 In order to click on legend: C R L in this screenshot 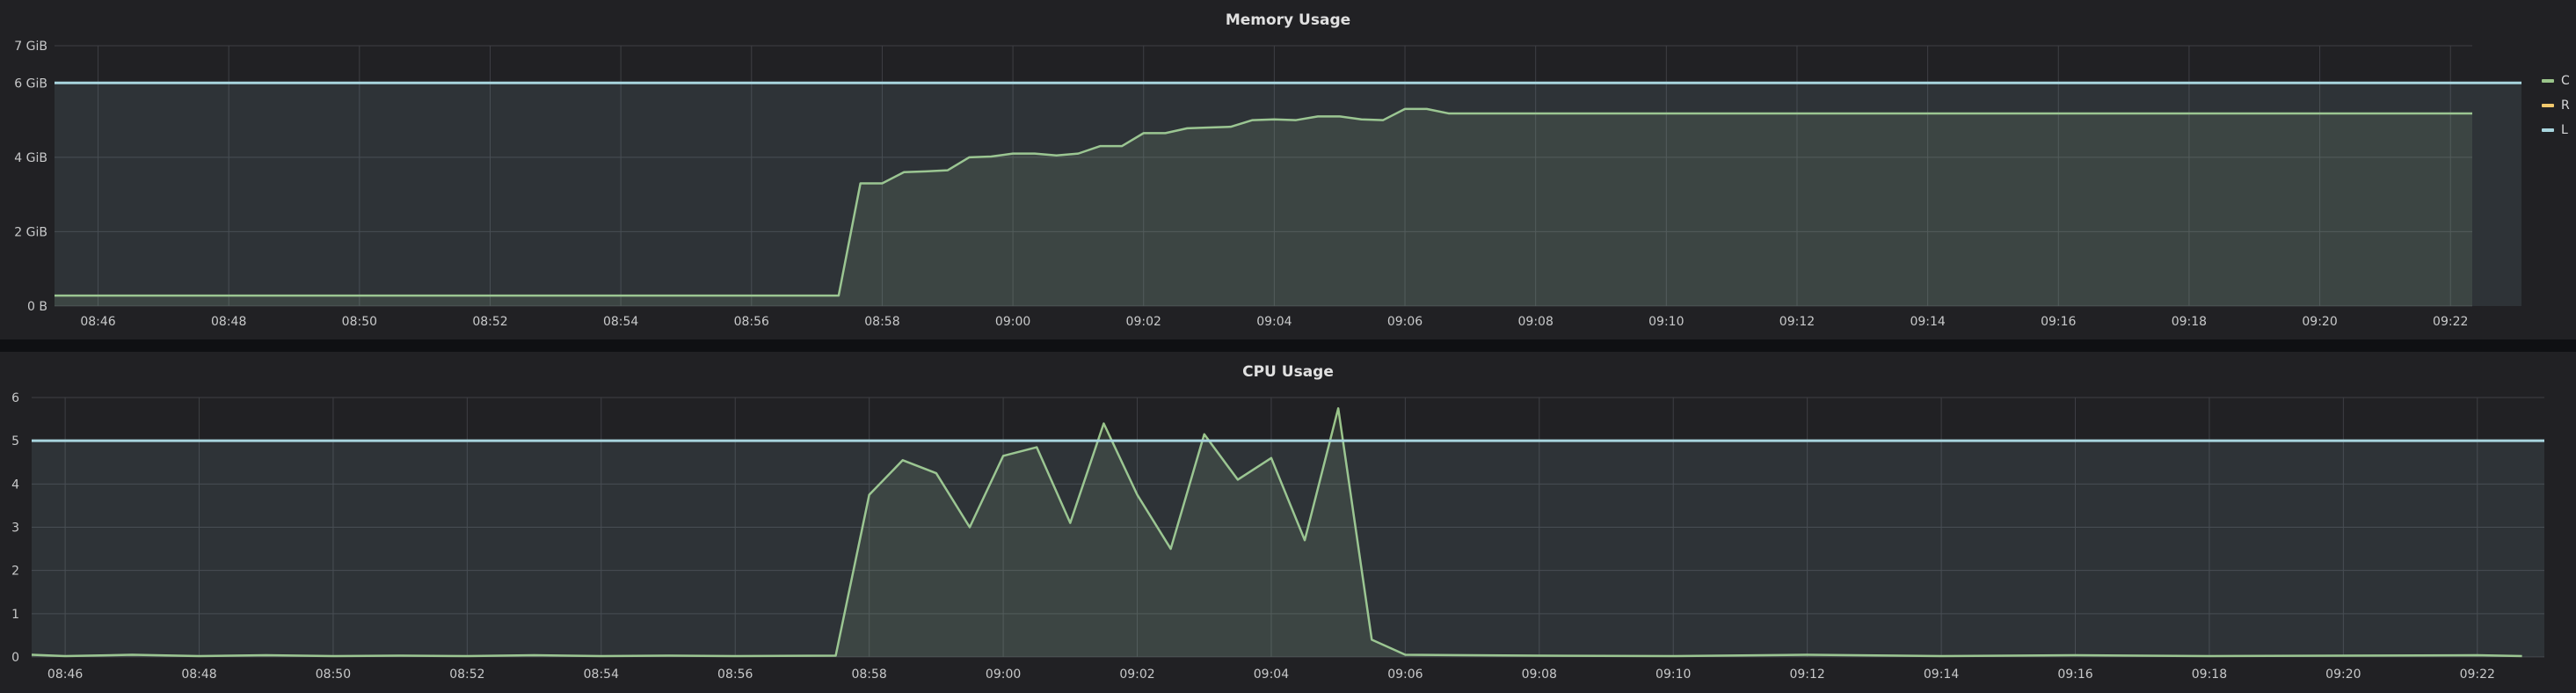, I will do `click(2559, 106)`.